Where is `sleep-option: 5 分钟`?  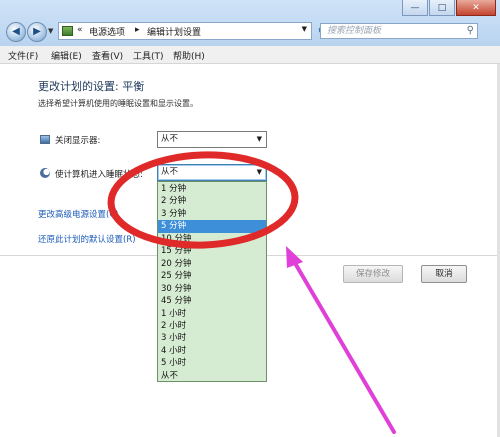
sleep-option: 5 分钟 is located at coordinates (212, 226).